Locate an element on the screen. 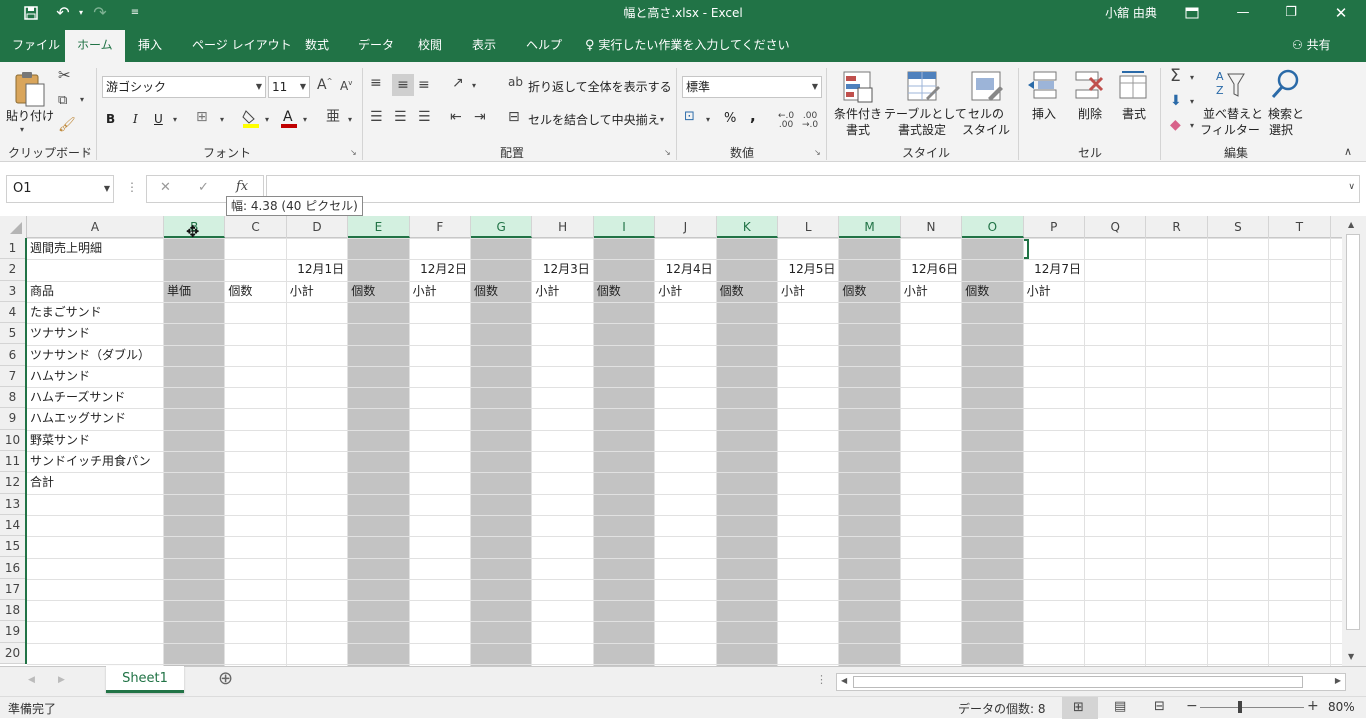  find-select-icon is located at coordinates (1286, 85).